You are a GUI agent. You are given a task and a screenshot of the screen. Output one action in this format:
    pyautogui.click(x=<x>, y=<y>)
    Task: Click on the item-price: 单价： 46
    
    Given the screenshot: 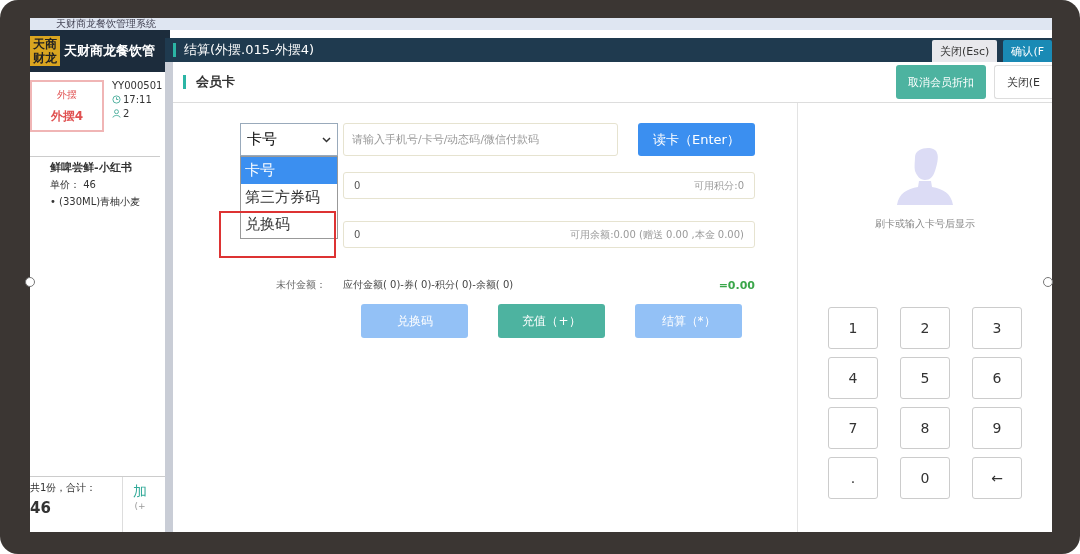 What is the action you would take?
    pyautogui.click(x=73, y=185)
    